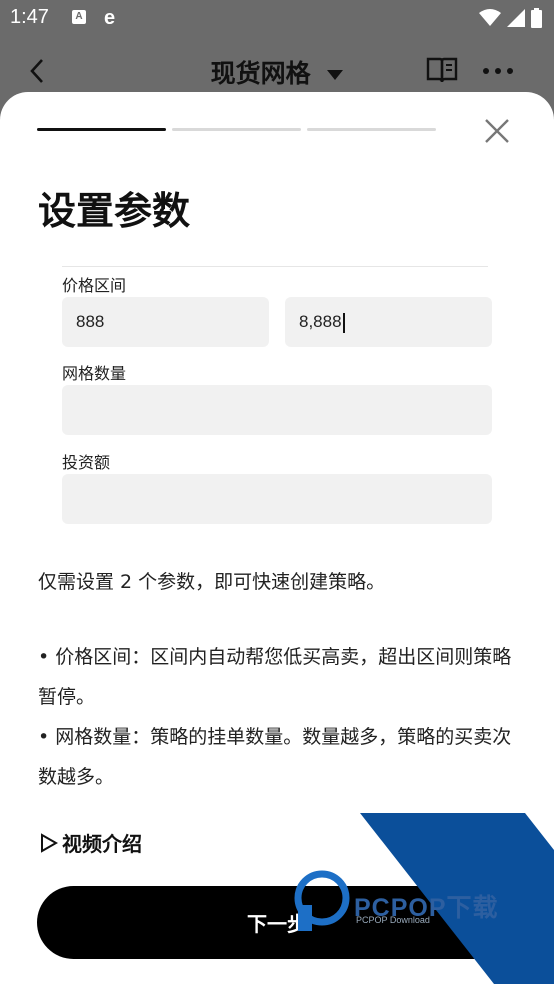  I want to click on status-icons, so click(510, 18).